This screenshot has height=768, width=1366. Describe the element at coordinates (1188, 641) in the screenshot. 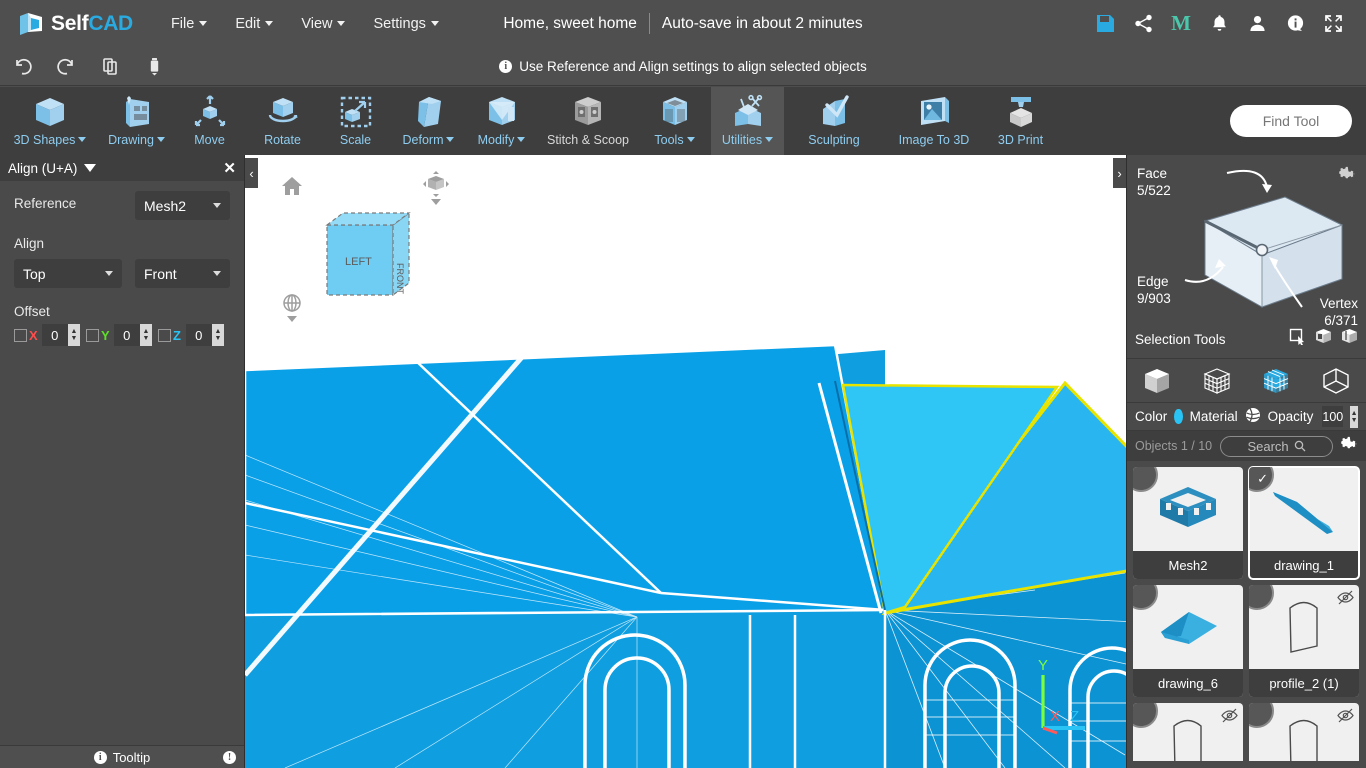

I see `list-item: drawing_6` at that location.